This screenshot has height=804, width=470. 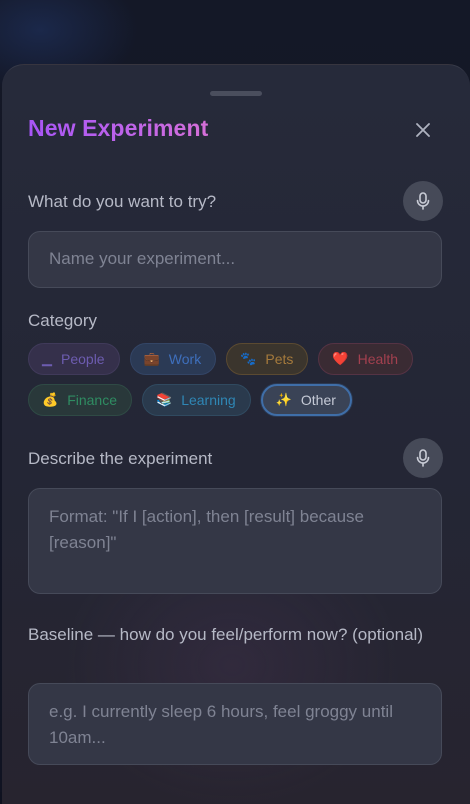 I want to click on category-chip-label: Learning, so click(x=208, y=400).